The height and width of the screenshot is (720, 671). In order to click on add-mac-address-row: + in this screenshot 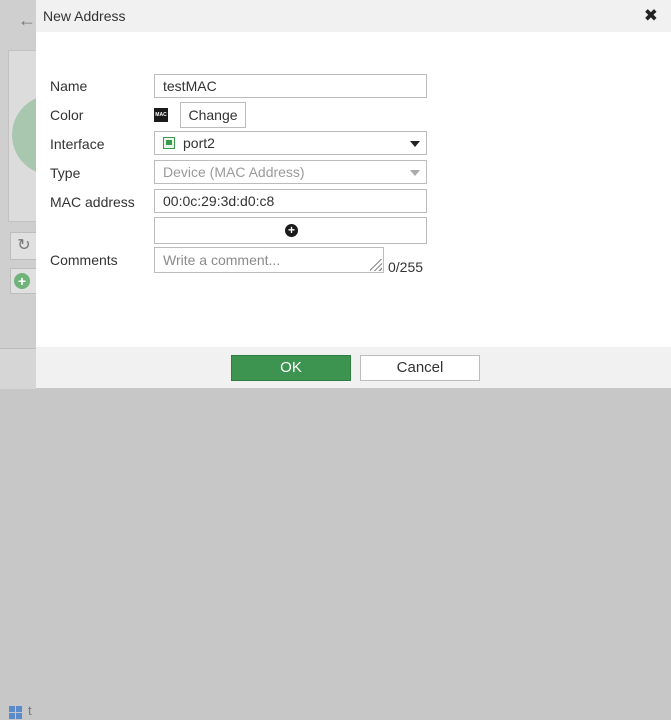, I will do `click(290, 230)`.